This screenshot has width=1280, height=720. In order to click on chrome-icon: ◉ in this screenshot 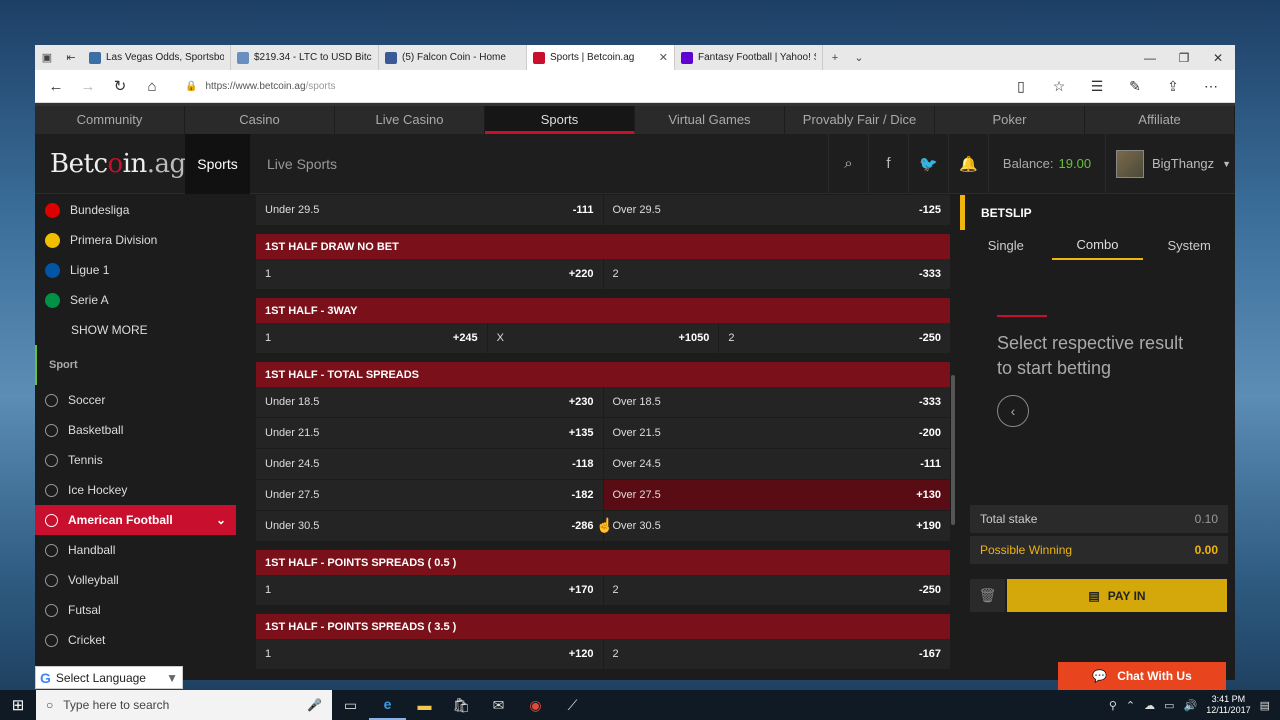, I will do `click(535, 705)`.